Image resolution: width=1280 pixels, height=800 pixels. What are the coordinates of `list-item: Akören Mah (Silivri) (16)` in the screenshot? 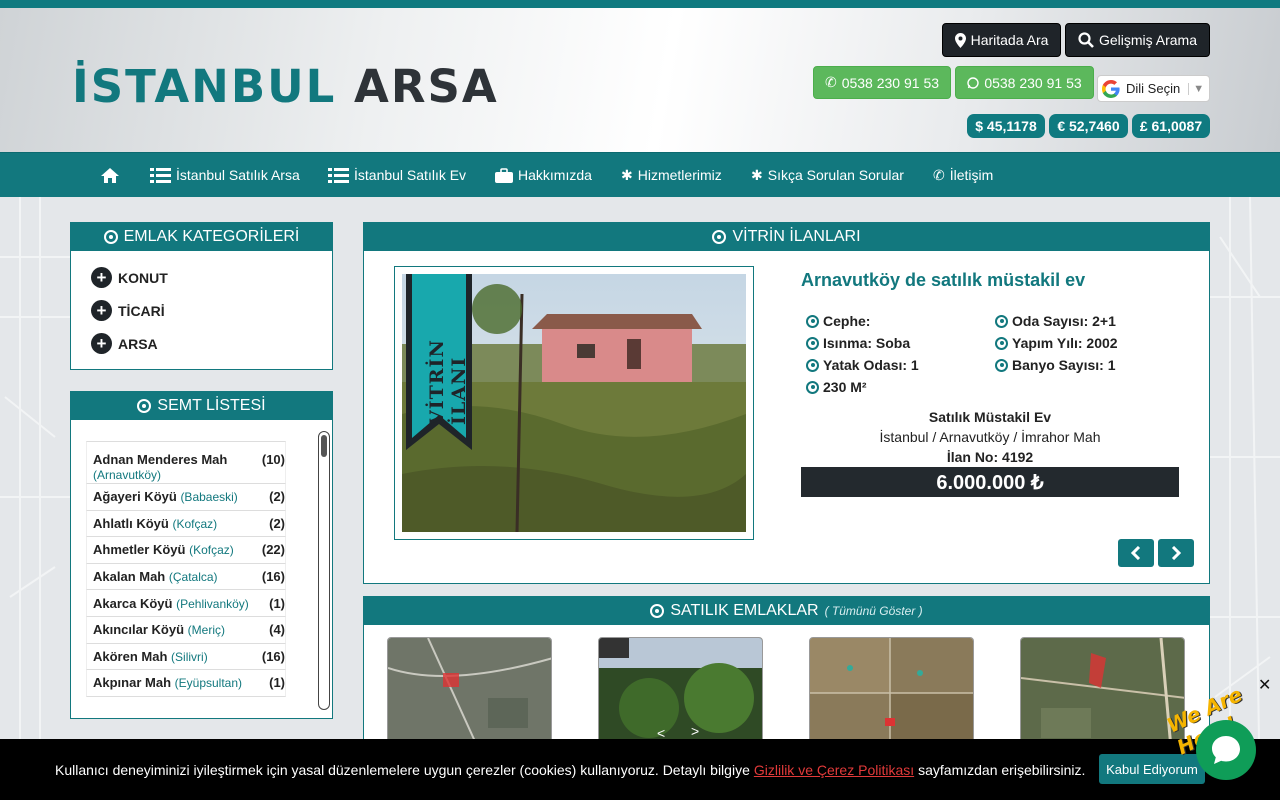 It's located at (186, 657).